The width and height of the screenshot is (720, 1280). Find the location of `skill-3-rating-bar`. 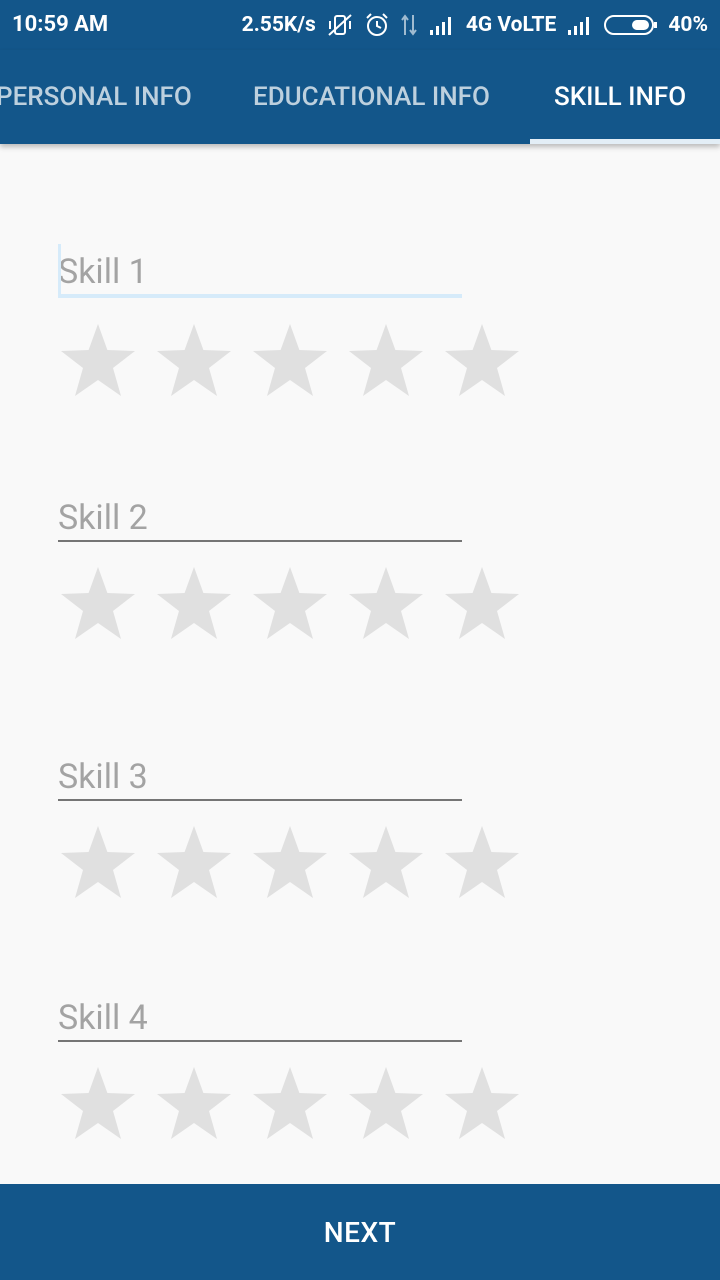

skill-3-rating-bar is located at coordinates (298, 863).